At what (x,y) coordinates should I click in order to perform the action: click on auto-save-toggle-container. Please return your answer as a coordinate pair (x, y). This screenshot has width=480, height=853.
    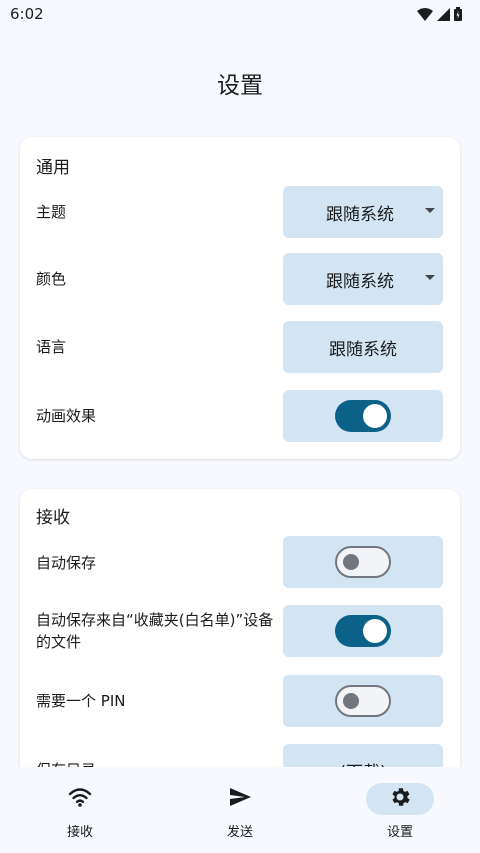
    Looking at the image, I should click on (363, 562).